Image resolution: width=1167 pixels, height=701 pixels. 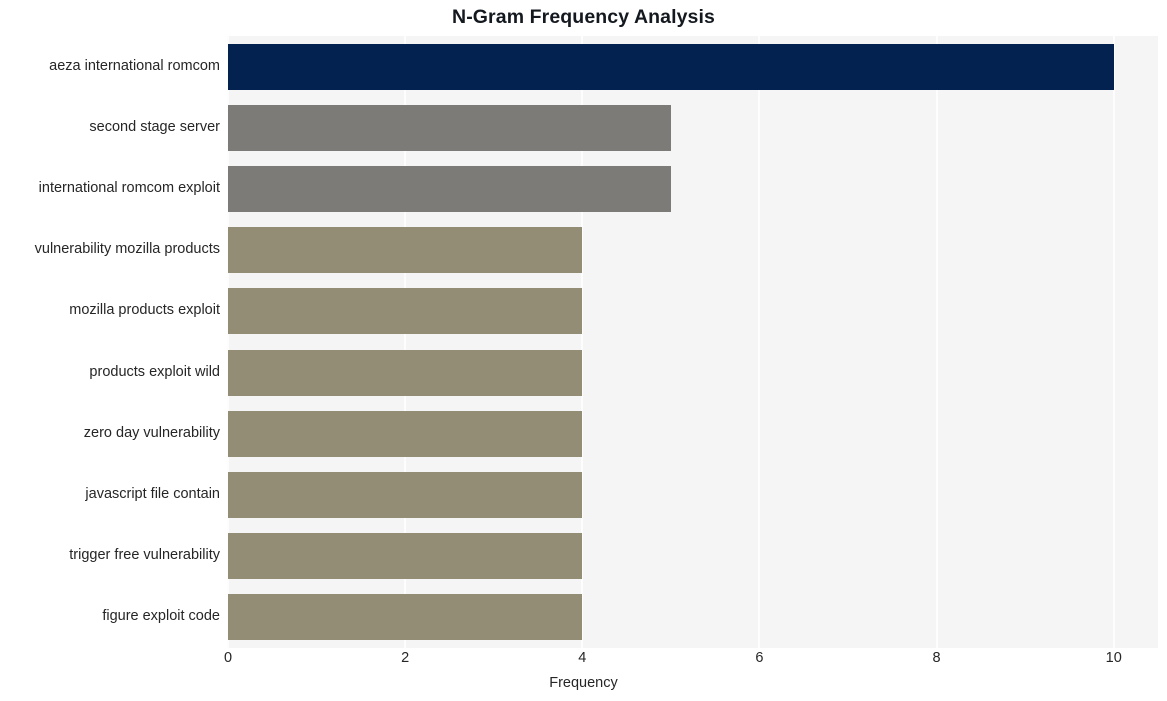 What do you see at coordinates (151, 432) in the screenshot?
I see `y-axis-tick-label: zero day vulnerability` at bounding box center [151, 432].